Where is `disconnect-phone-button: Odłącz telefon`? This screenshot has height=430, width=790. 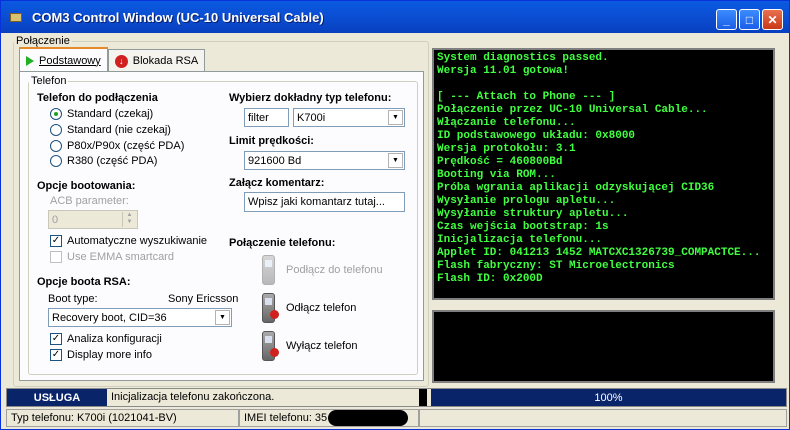
disconnect-phone-button: Odłącz telefon is located at coordinates (321, 308).